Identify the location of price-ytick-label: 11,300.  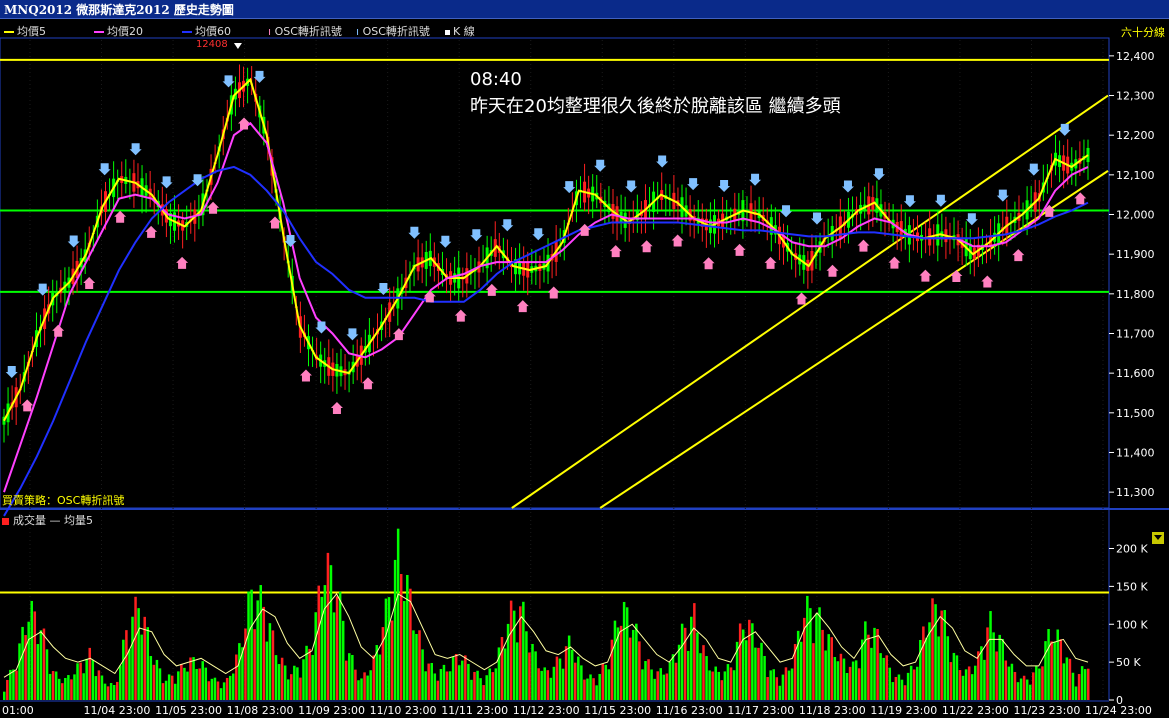
(1135, 492).